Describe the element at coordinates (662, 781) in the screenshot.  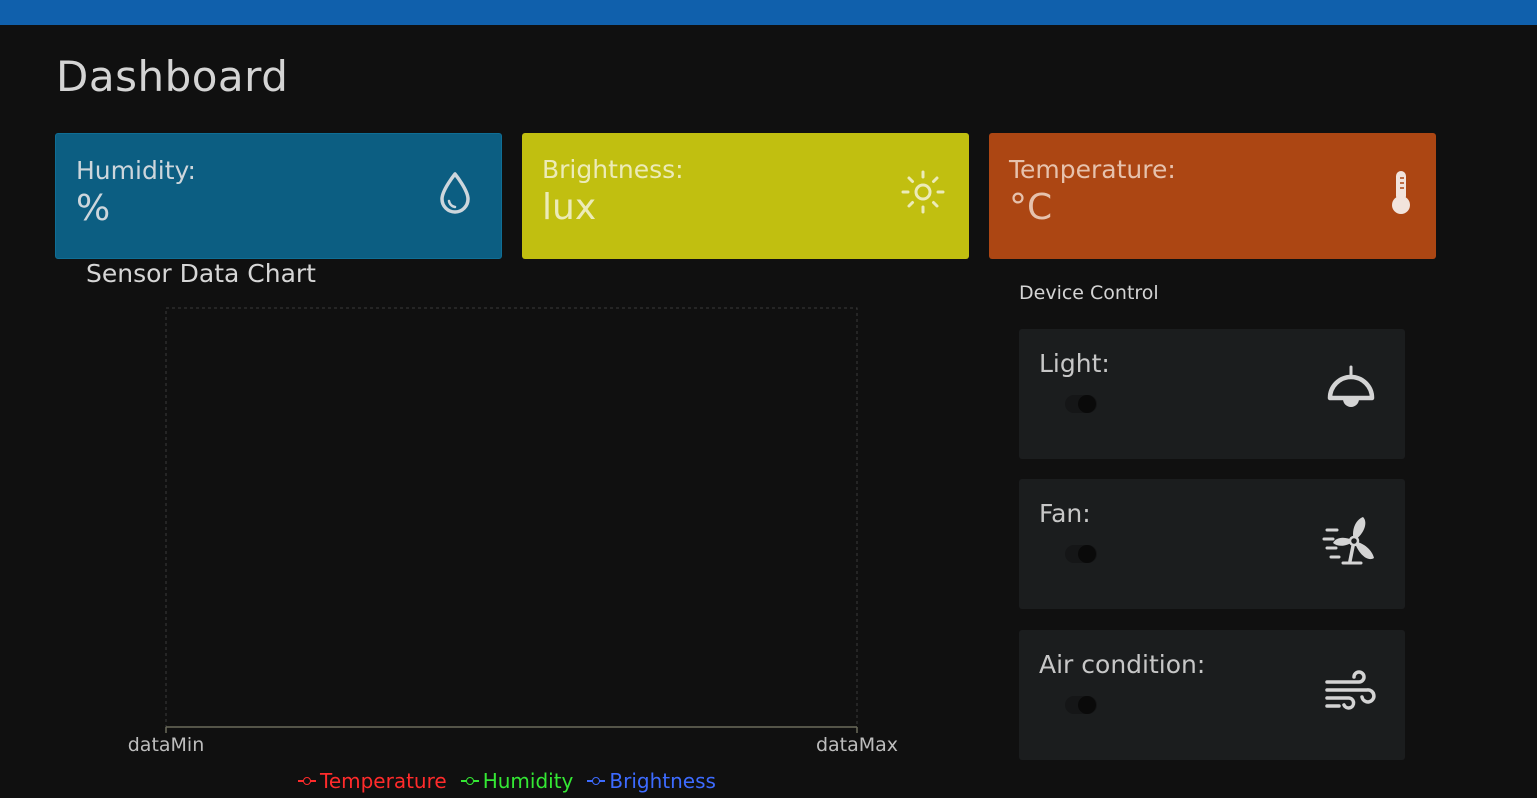
I see `legend-brightness-label: Brightness` at that location.